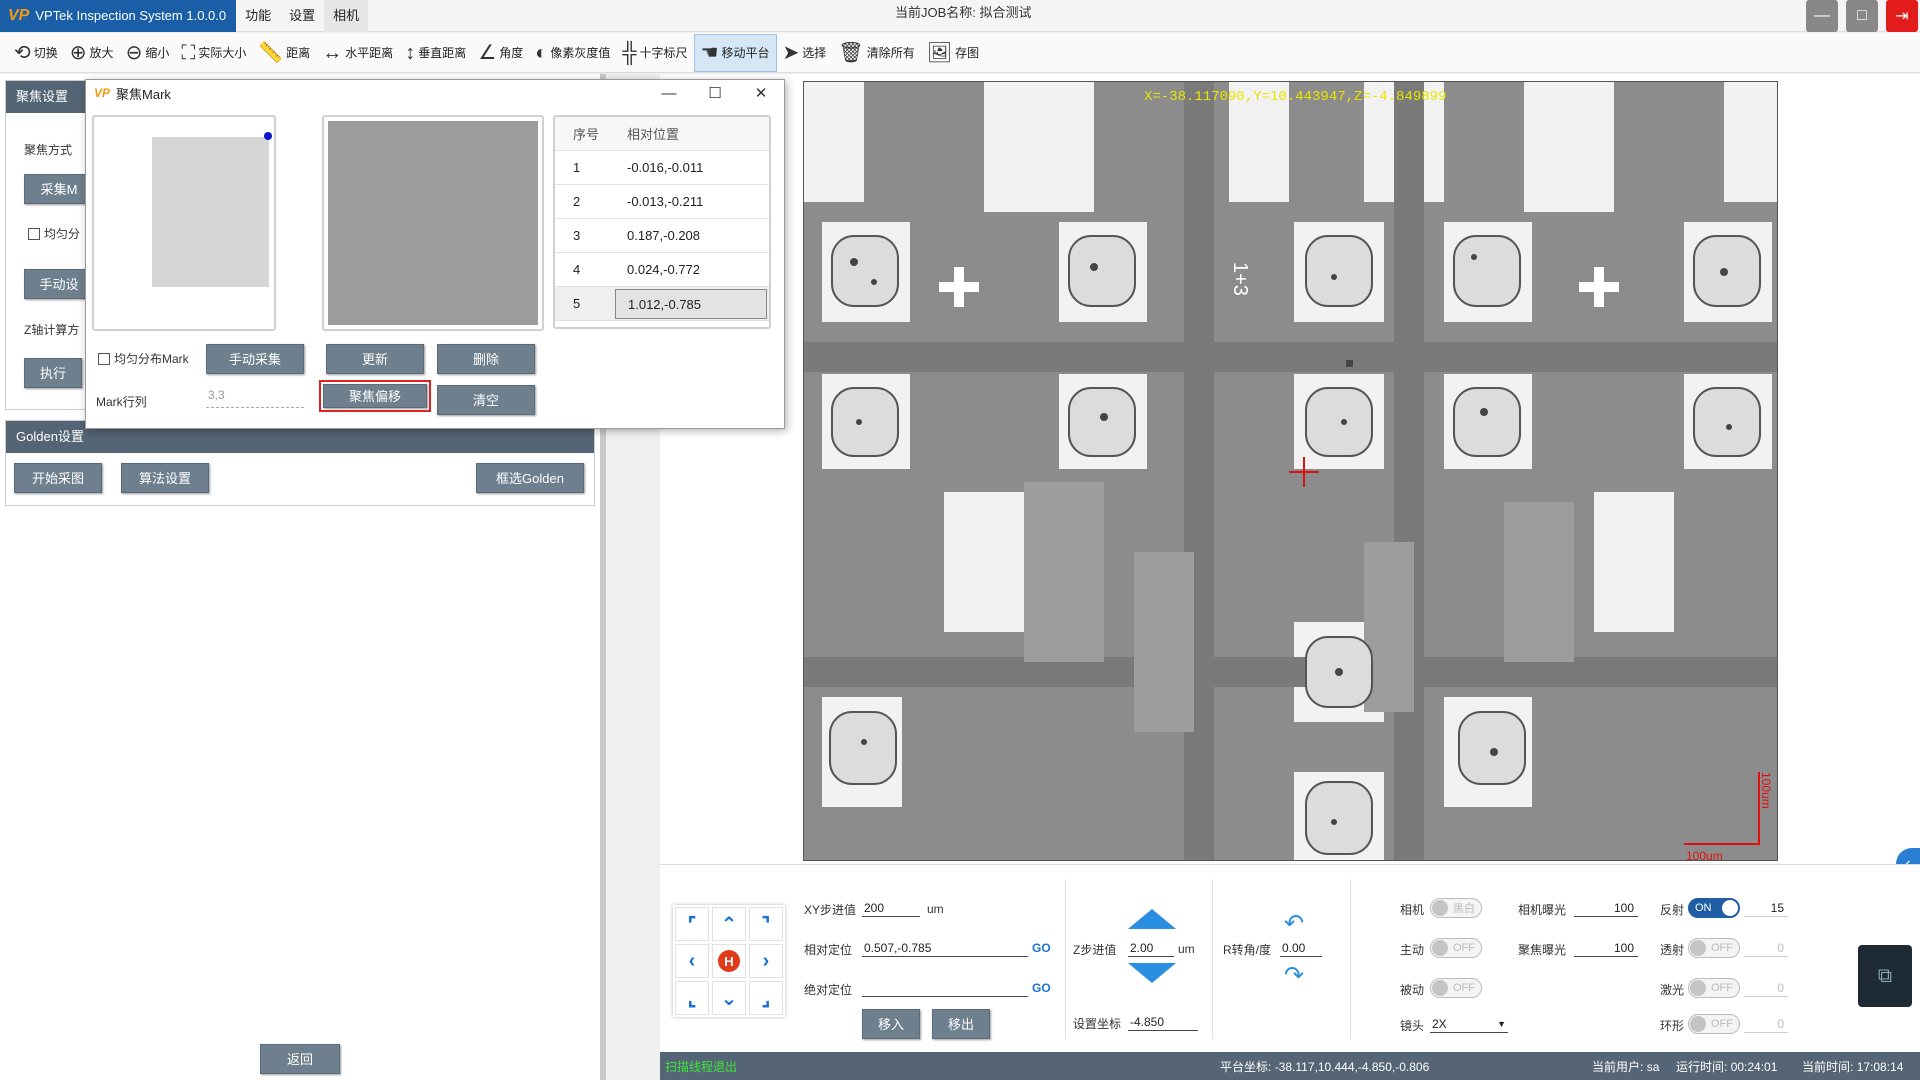  Describe the element at coordinates (486, 359) in the screenshot. I see `delete-button: 删除` at that location.